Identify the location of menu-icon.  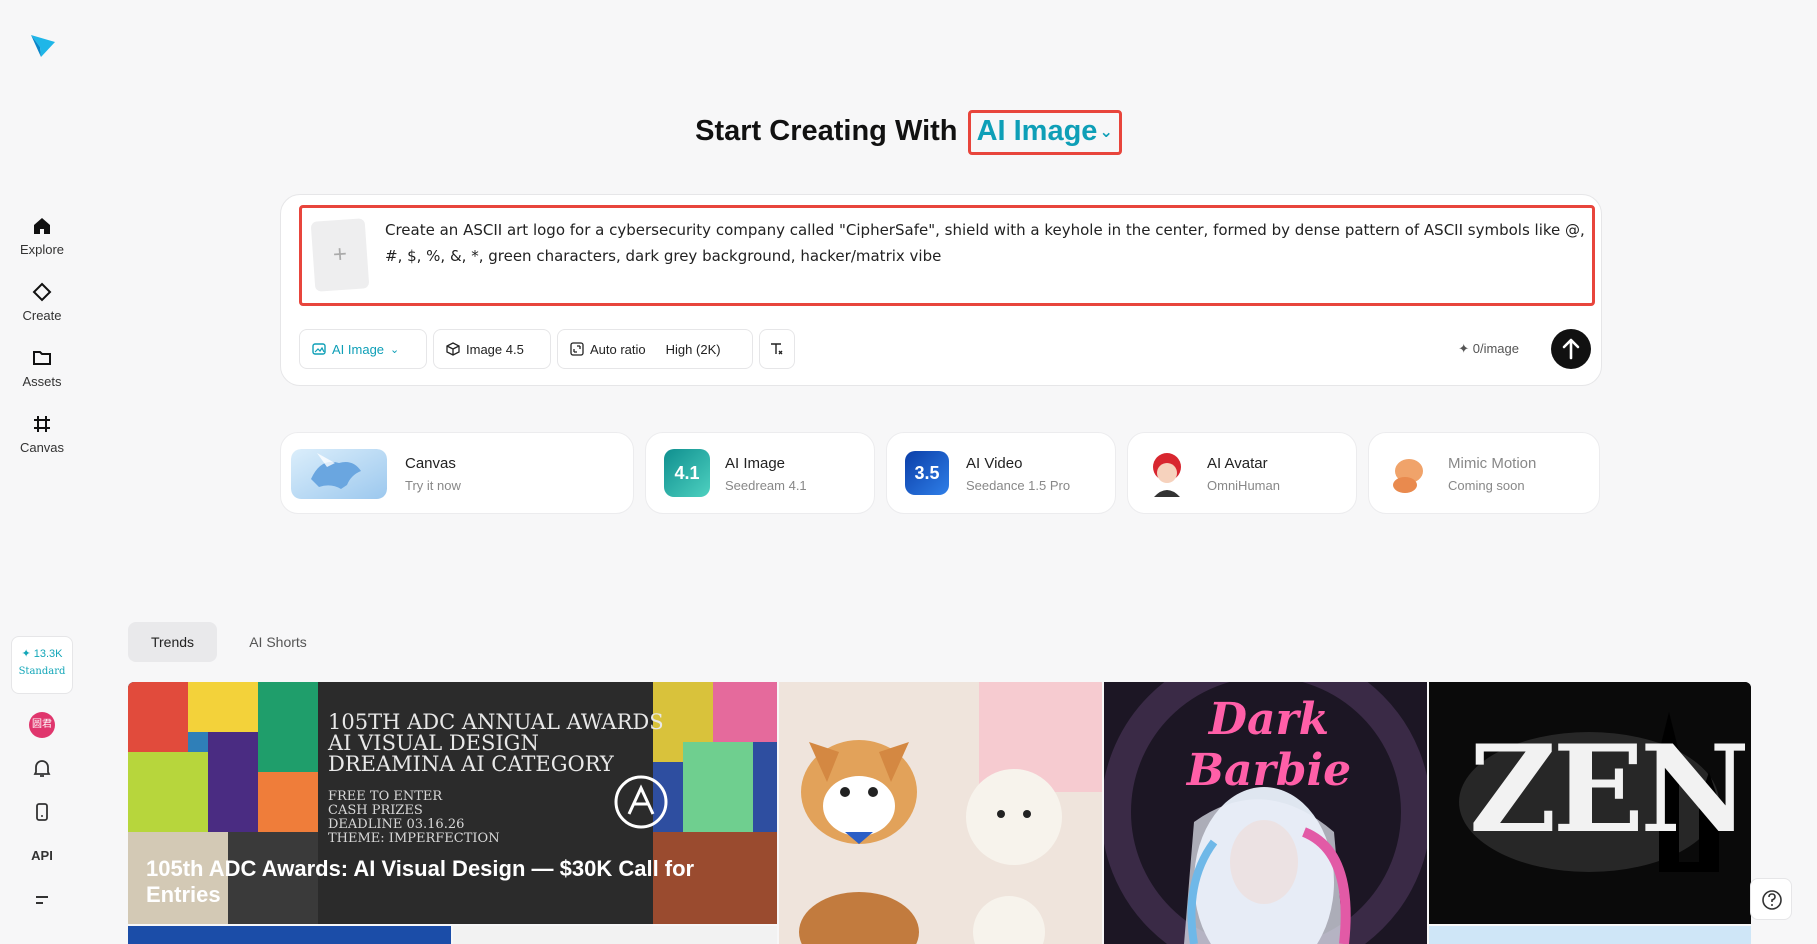
(42, 900).